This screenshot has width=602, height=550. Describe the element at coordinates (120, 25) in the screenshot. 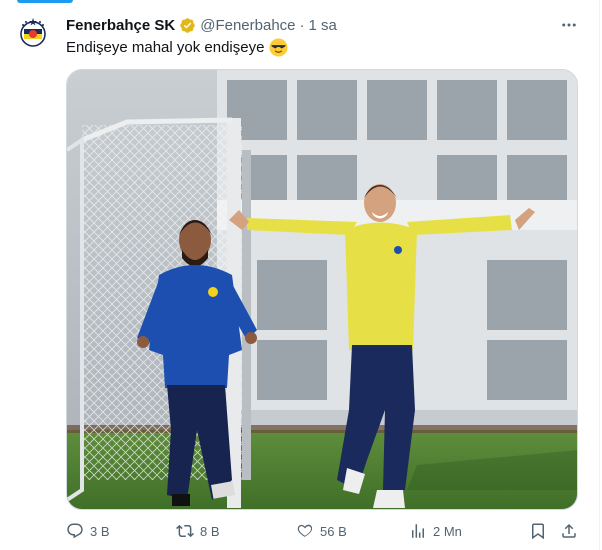

I see `display-name: Fenerbahçe SK` at that location.